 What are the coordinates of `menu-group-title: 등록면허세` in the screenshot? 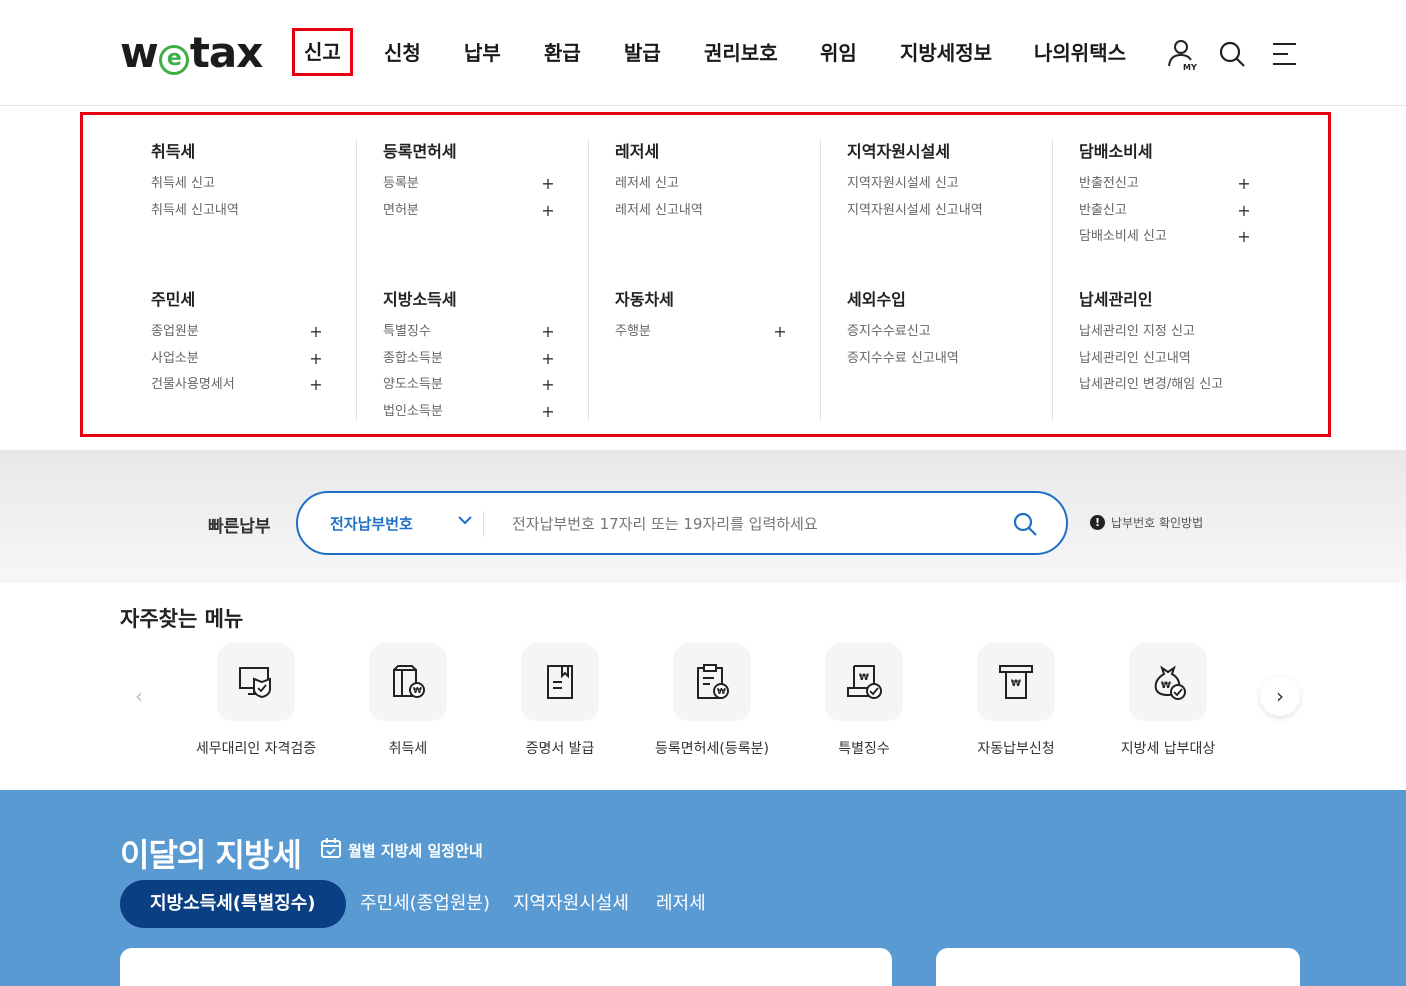 It's located at (469, 152).